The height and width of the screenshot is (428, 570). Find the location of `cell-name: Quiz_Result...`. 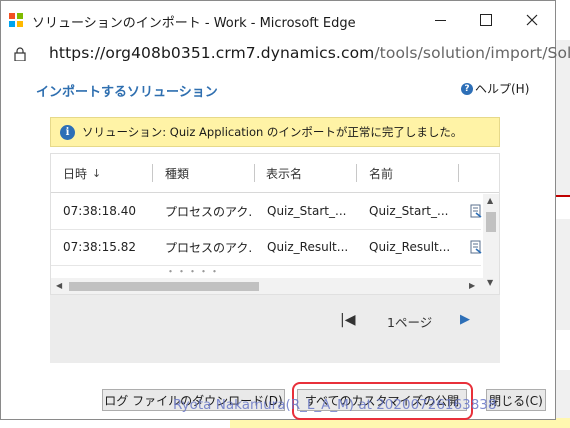

cell-name: Quiz_Result... is located at coordinates (410, 247).